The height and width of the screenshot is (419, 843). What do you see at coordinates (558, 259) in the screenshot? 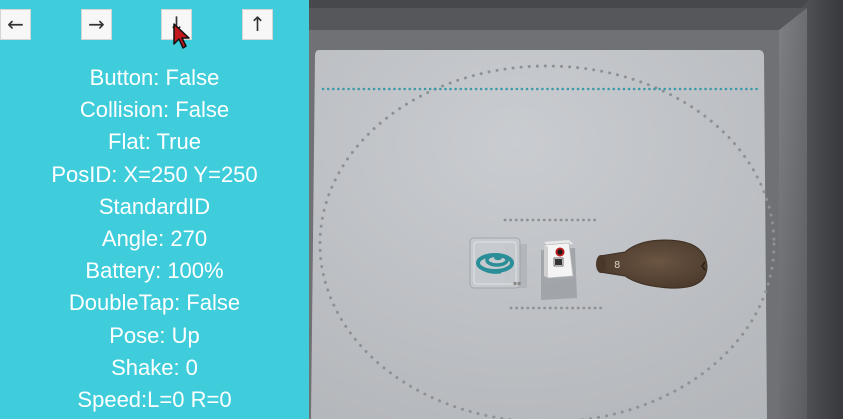
I see `cube-robot` at bounding box center [558, 259].